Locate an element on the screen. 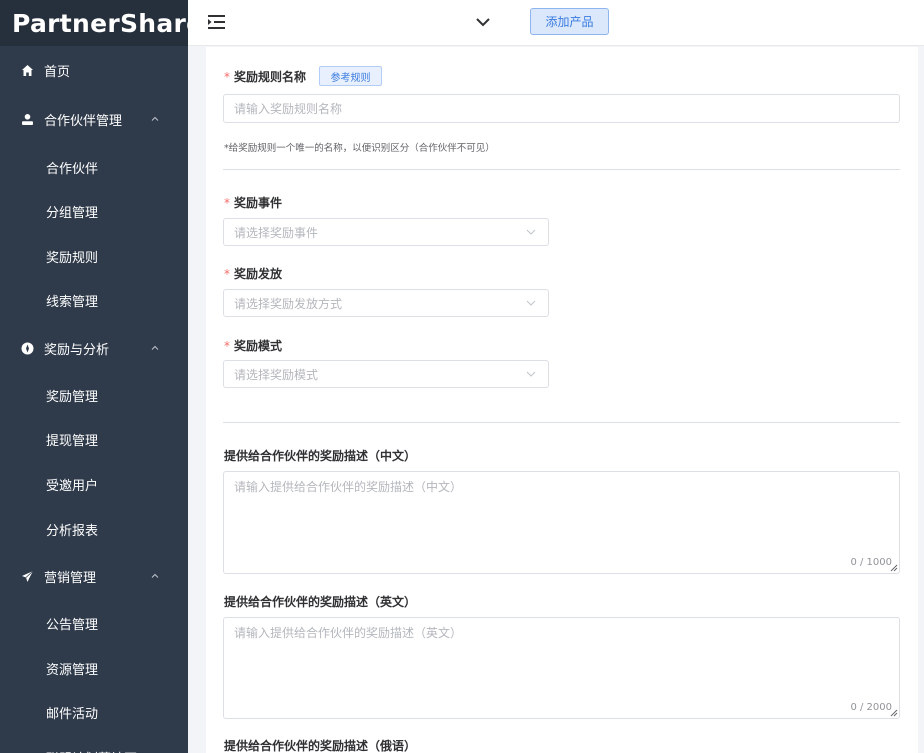  reward-mode-label-text: 奖励模式 is located at coordinates (258, 346).